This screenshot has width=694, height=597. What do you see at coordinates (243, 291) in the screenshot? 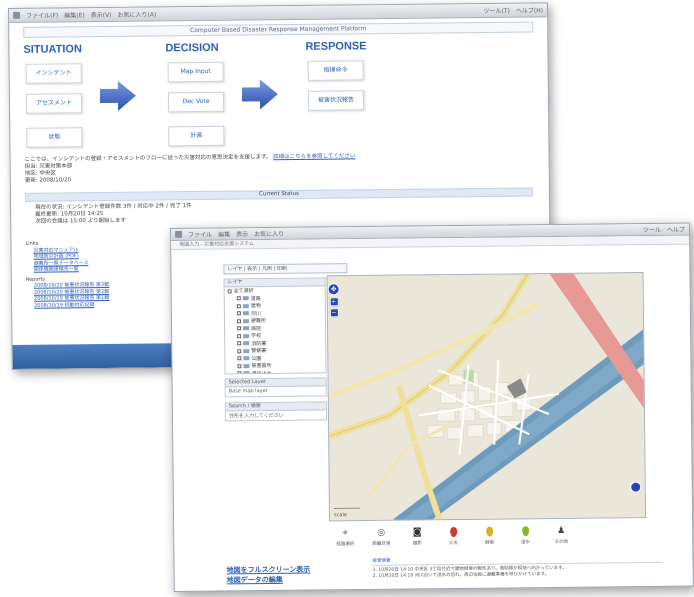
I see `layer-tree-label: 全て選択` at bounding box center [243, 291].